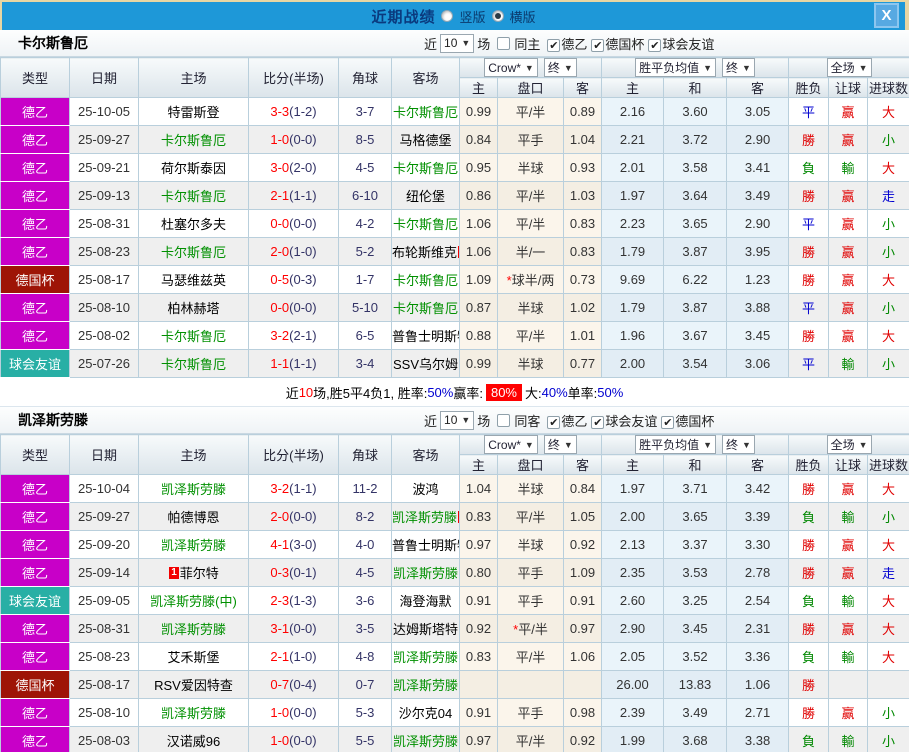 The height and width of the screenshot is (752, 909). I want to click on team-label: 艾禾斯堡, so click(193, 657).